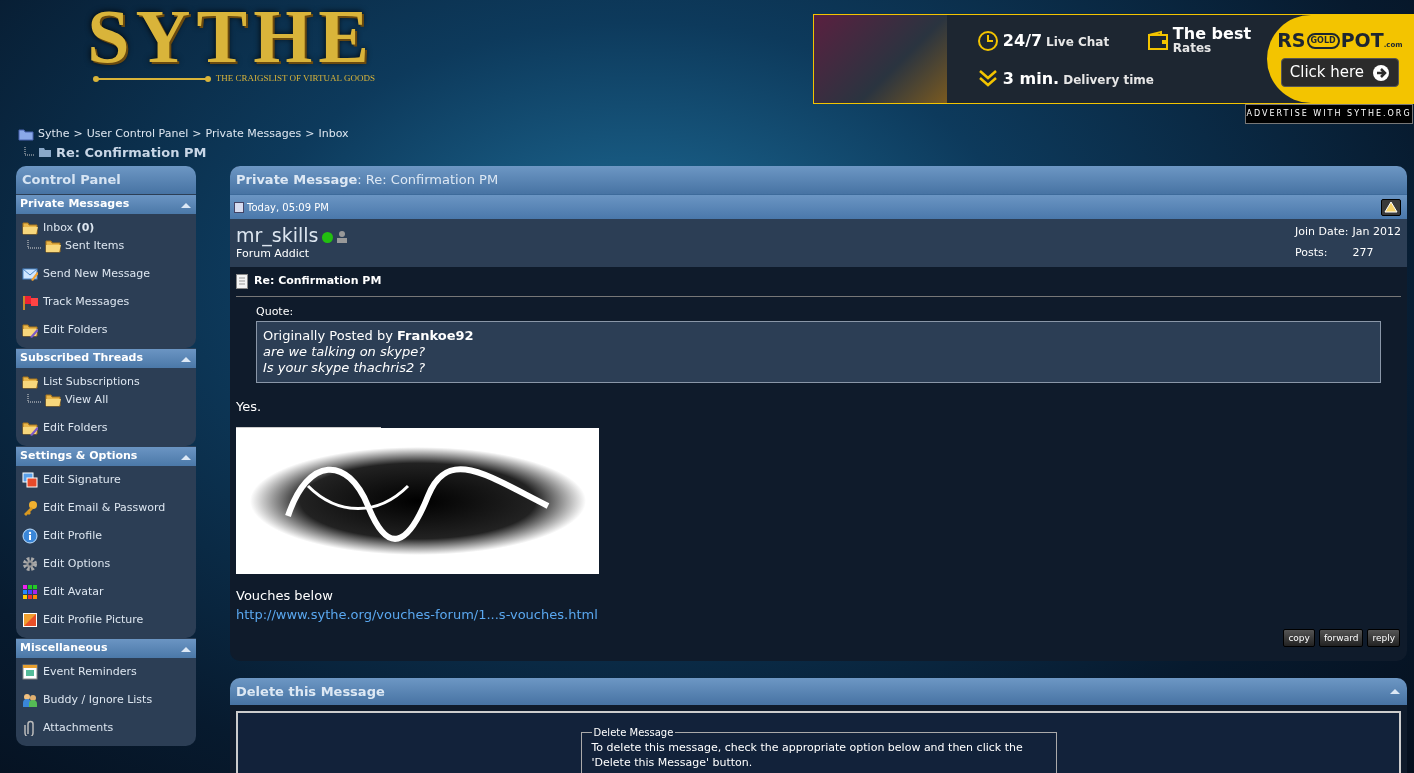 The height and width of the screenshot is (773, 1414). What do you see at coordinates (106, 700) in the screenshot?
I see `sidebar-link: Buddy / Ignore Lists` at bounding box center [106, 700].